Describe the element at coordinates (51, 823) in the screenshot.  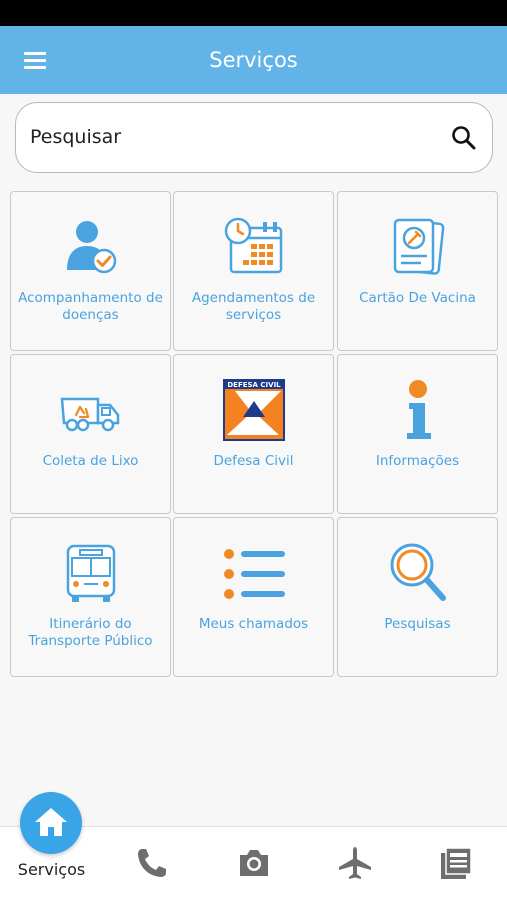
I see `home-icon` at that location.